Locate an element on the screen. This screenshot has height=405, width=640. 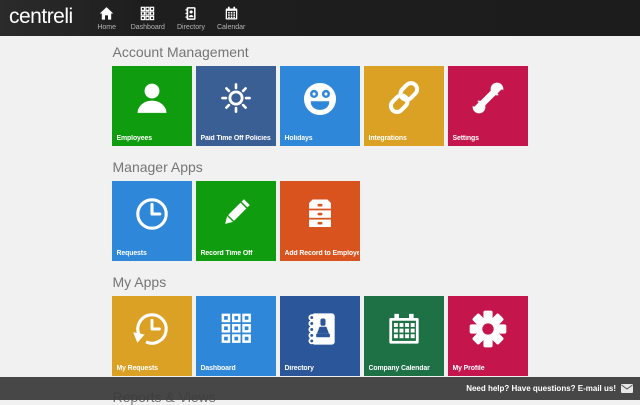
tile-label: Employees is located at coordinates (134, 138).